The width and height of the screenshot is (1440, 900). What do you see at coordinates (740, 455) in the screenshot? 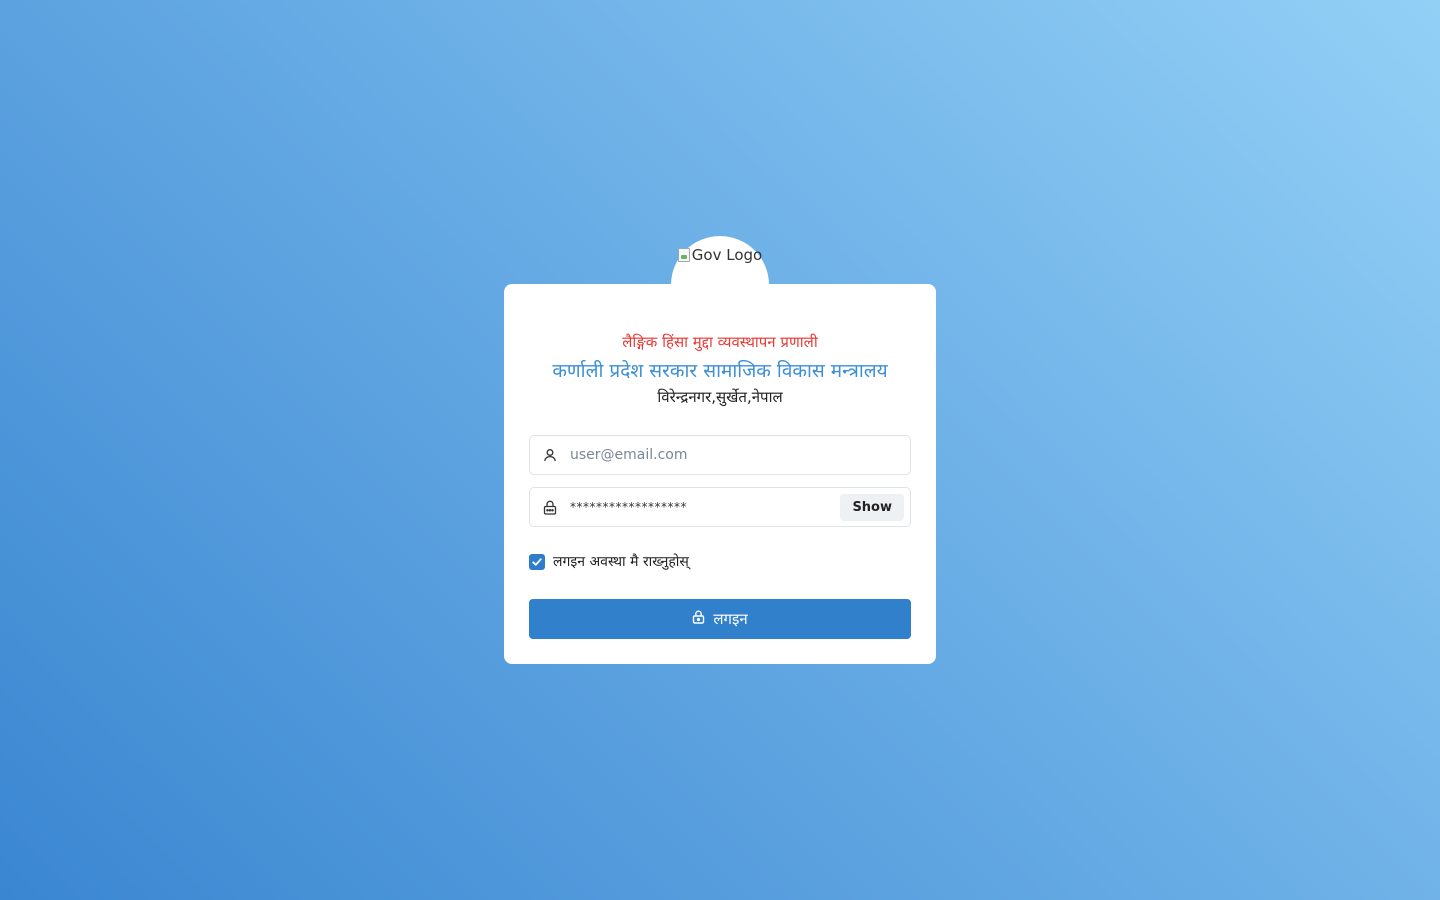
I see `email-input` at bounding box center [740, 455].